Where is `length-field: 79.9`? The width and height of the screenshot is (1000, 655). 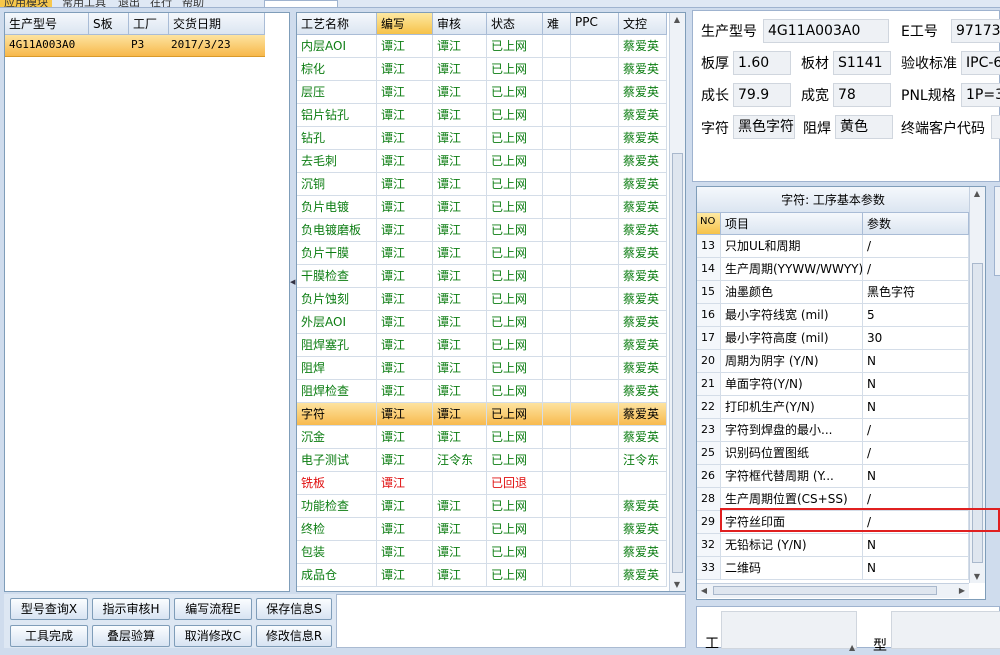 length-field: 79.9 is located at coordinates (762, 95).